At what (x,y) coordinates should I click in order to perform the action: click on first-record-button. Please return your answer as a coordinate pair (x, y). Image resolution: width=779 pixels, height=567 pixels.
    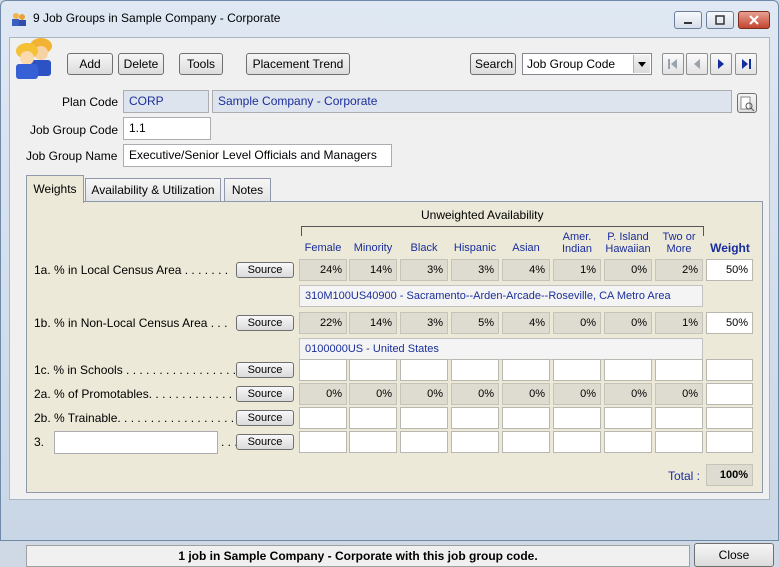
    Looking at the image, I should click on (673, 64).